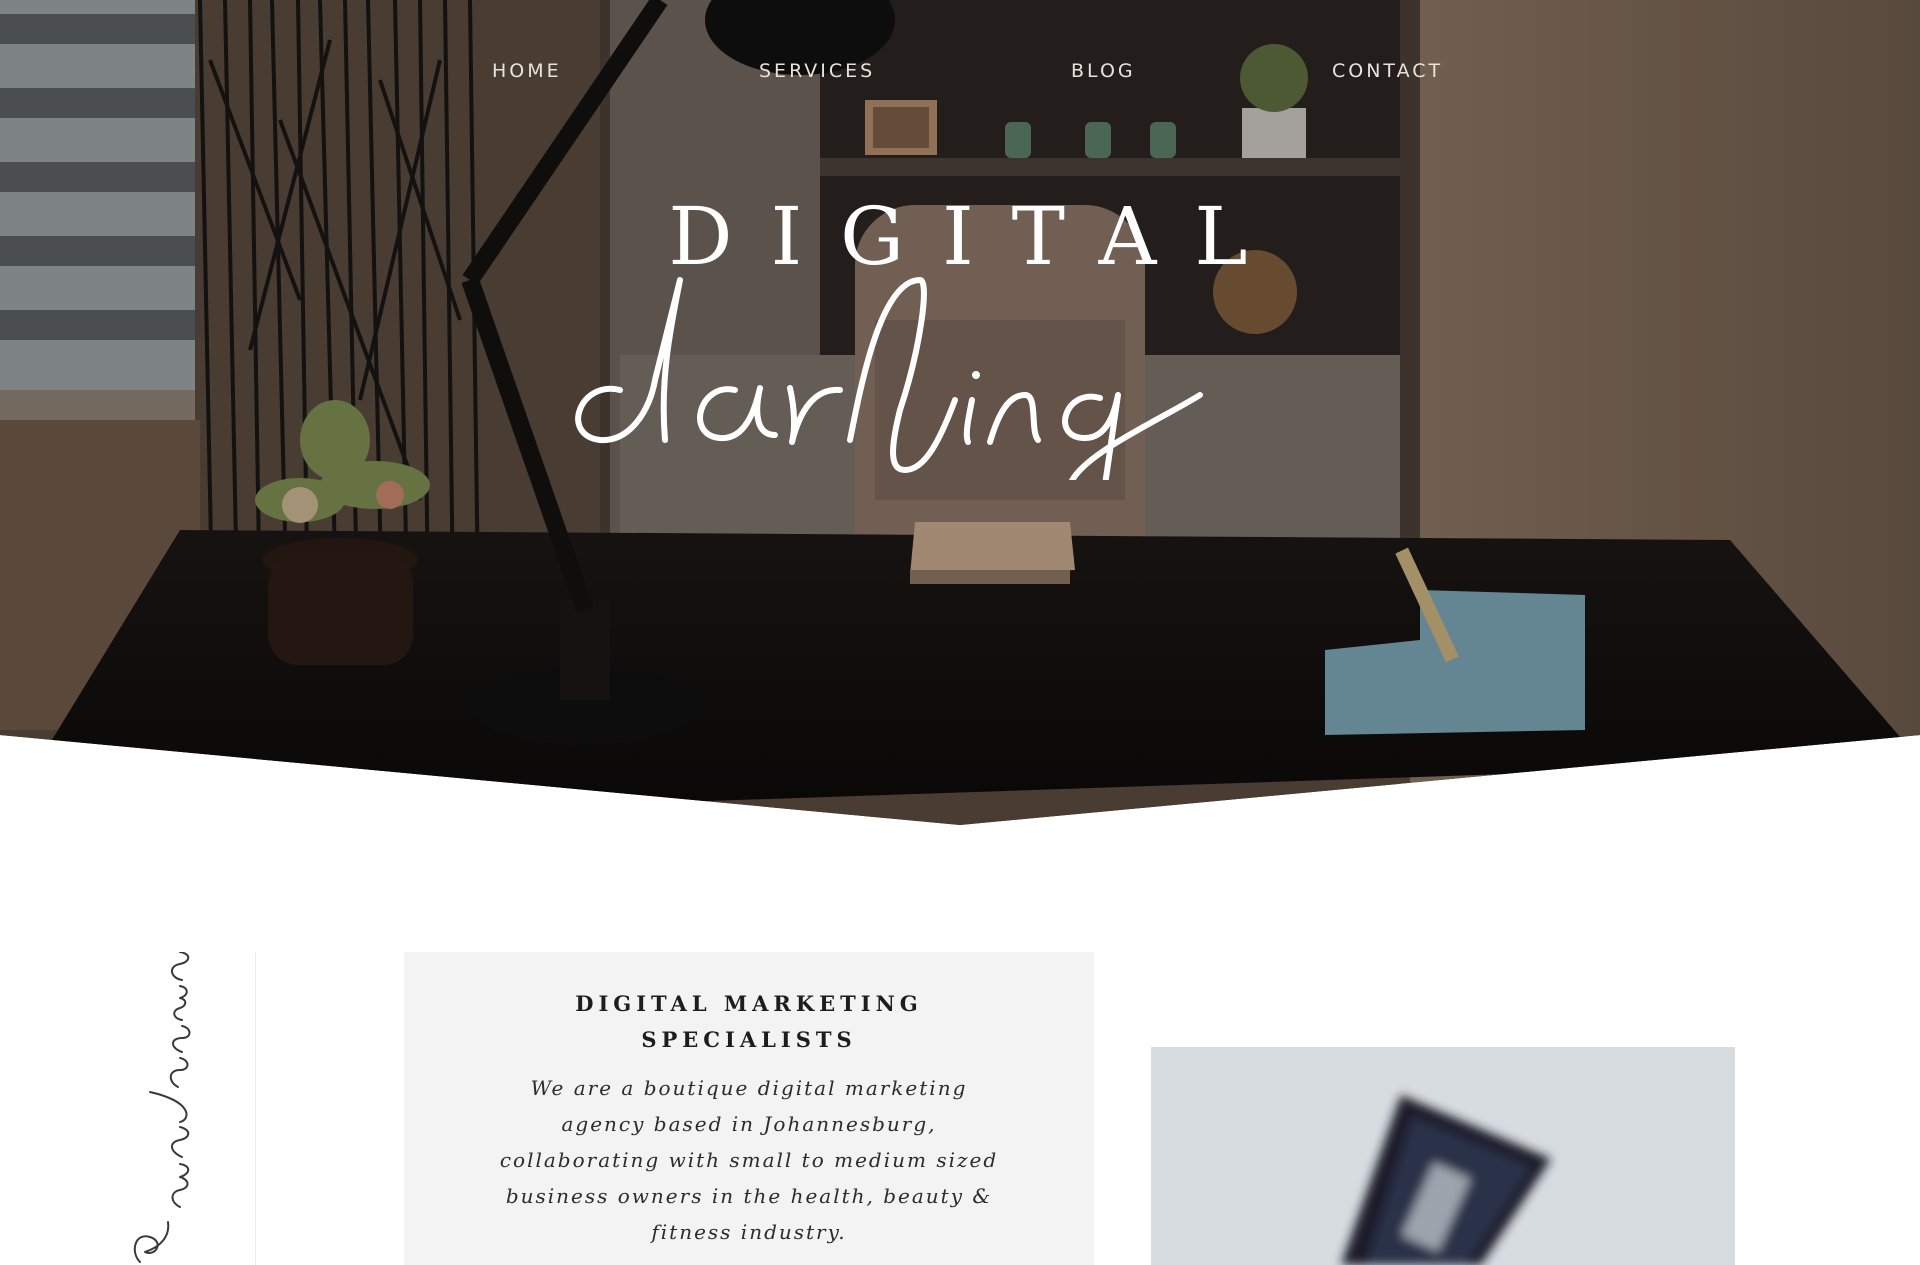 The width and height of the screenshot is (1920, 1265). Describe the element at coordinates (749, 1003) in the screenshot. I see `intro-heading-line1: DIGITAL MARKETING` at that location.